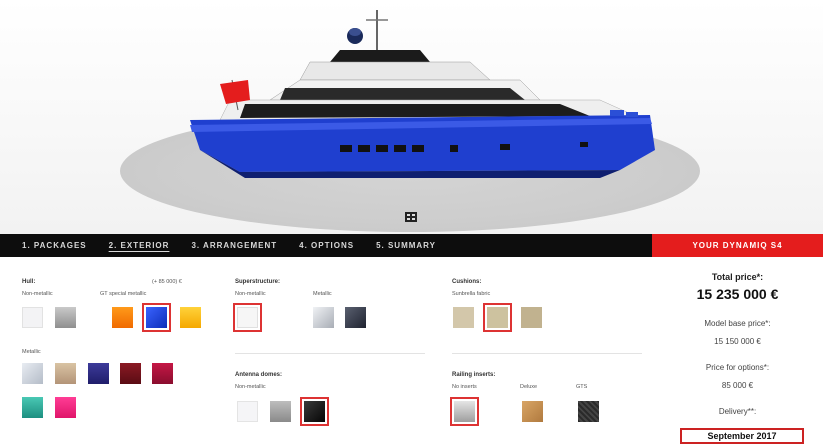 This screenshot has width=823, height=444. Describe the element at coordinates (582, 387) in the screenshot. I see `railing-gts-label: GTS` at that location.